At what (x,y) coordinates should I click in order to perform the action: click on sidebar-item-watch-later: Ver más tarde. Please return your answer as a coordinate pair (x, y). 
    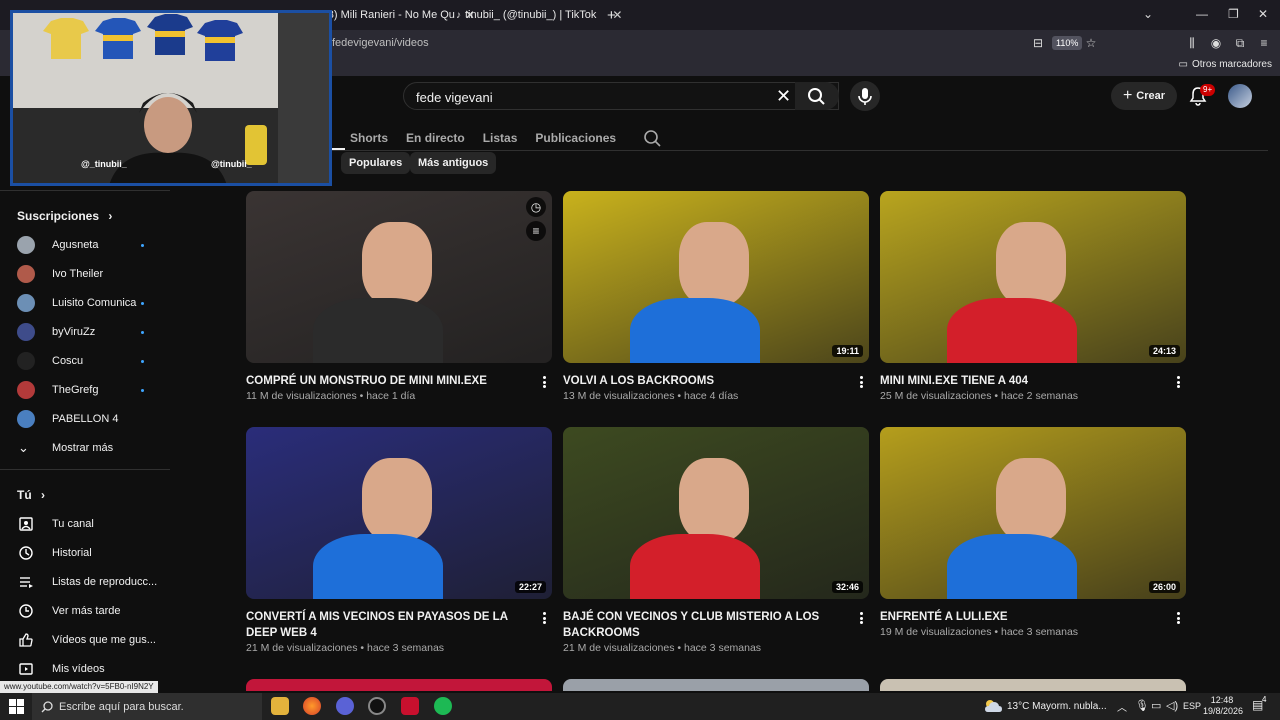
    Looking at the image, I should click on (85, 611).